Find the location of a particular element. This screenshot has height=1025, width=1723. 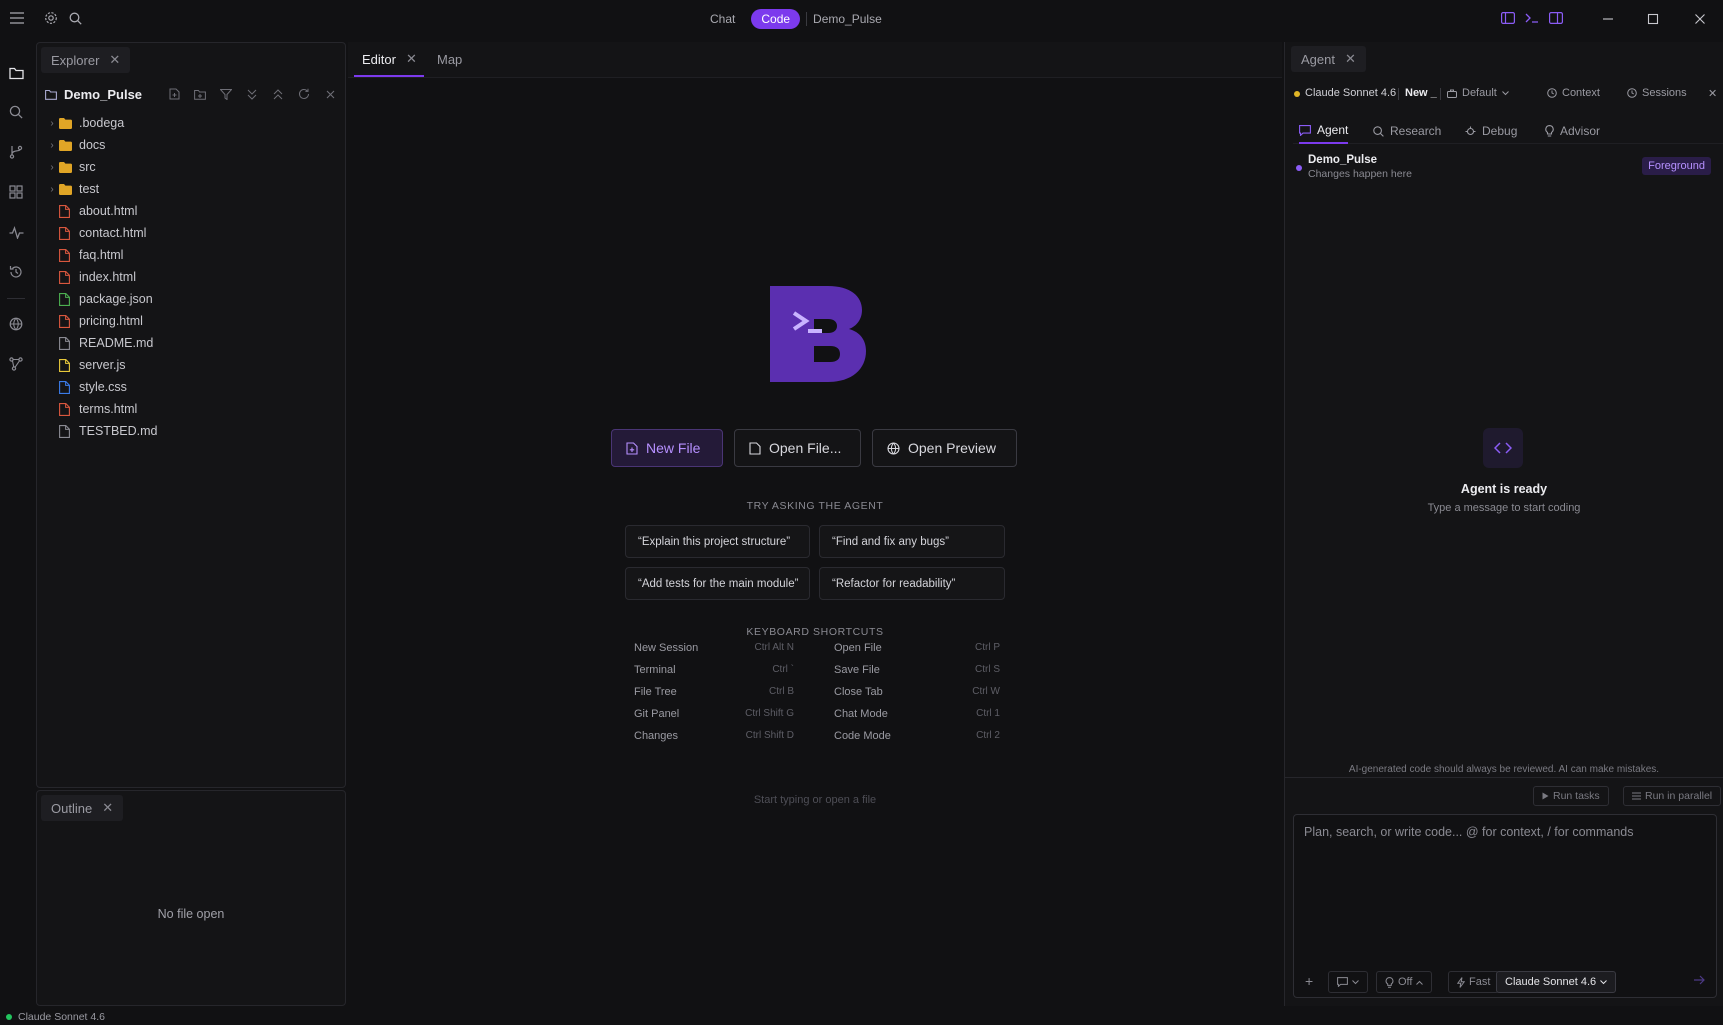

history-icon is located at coordinates (16, 272).